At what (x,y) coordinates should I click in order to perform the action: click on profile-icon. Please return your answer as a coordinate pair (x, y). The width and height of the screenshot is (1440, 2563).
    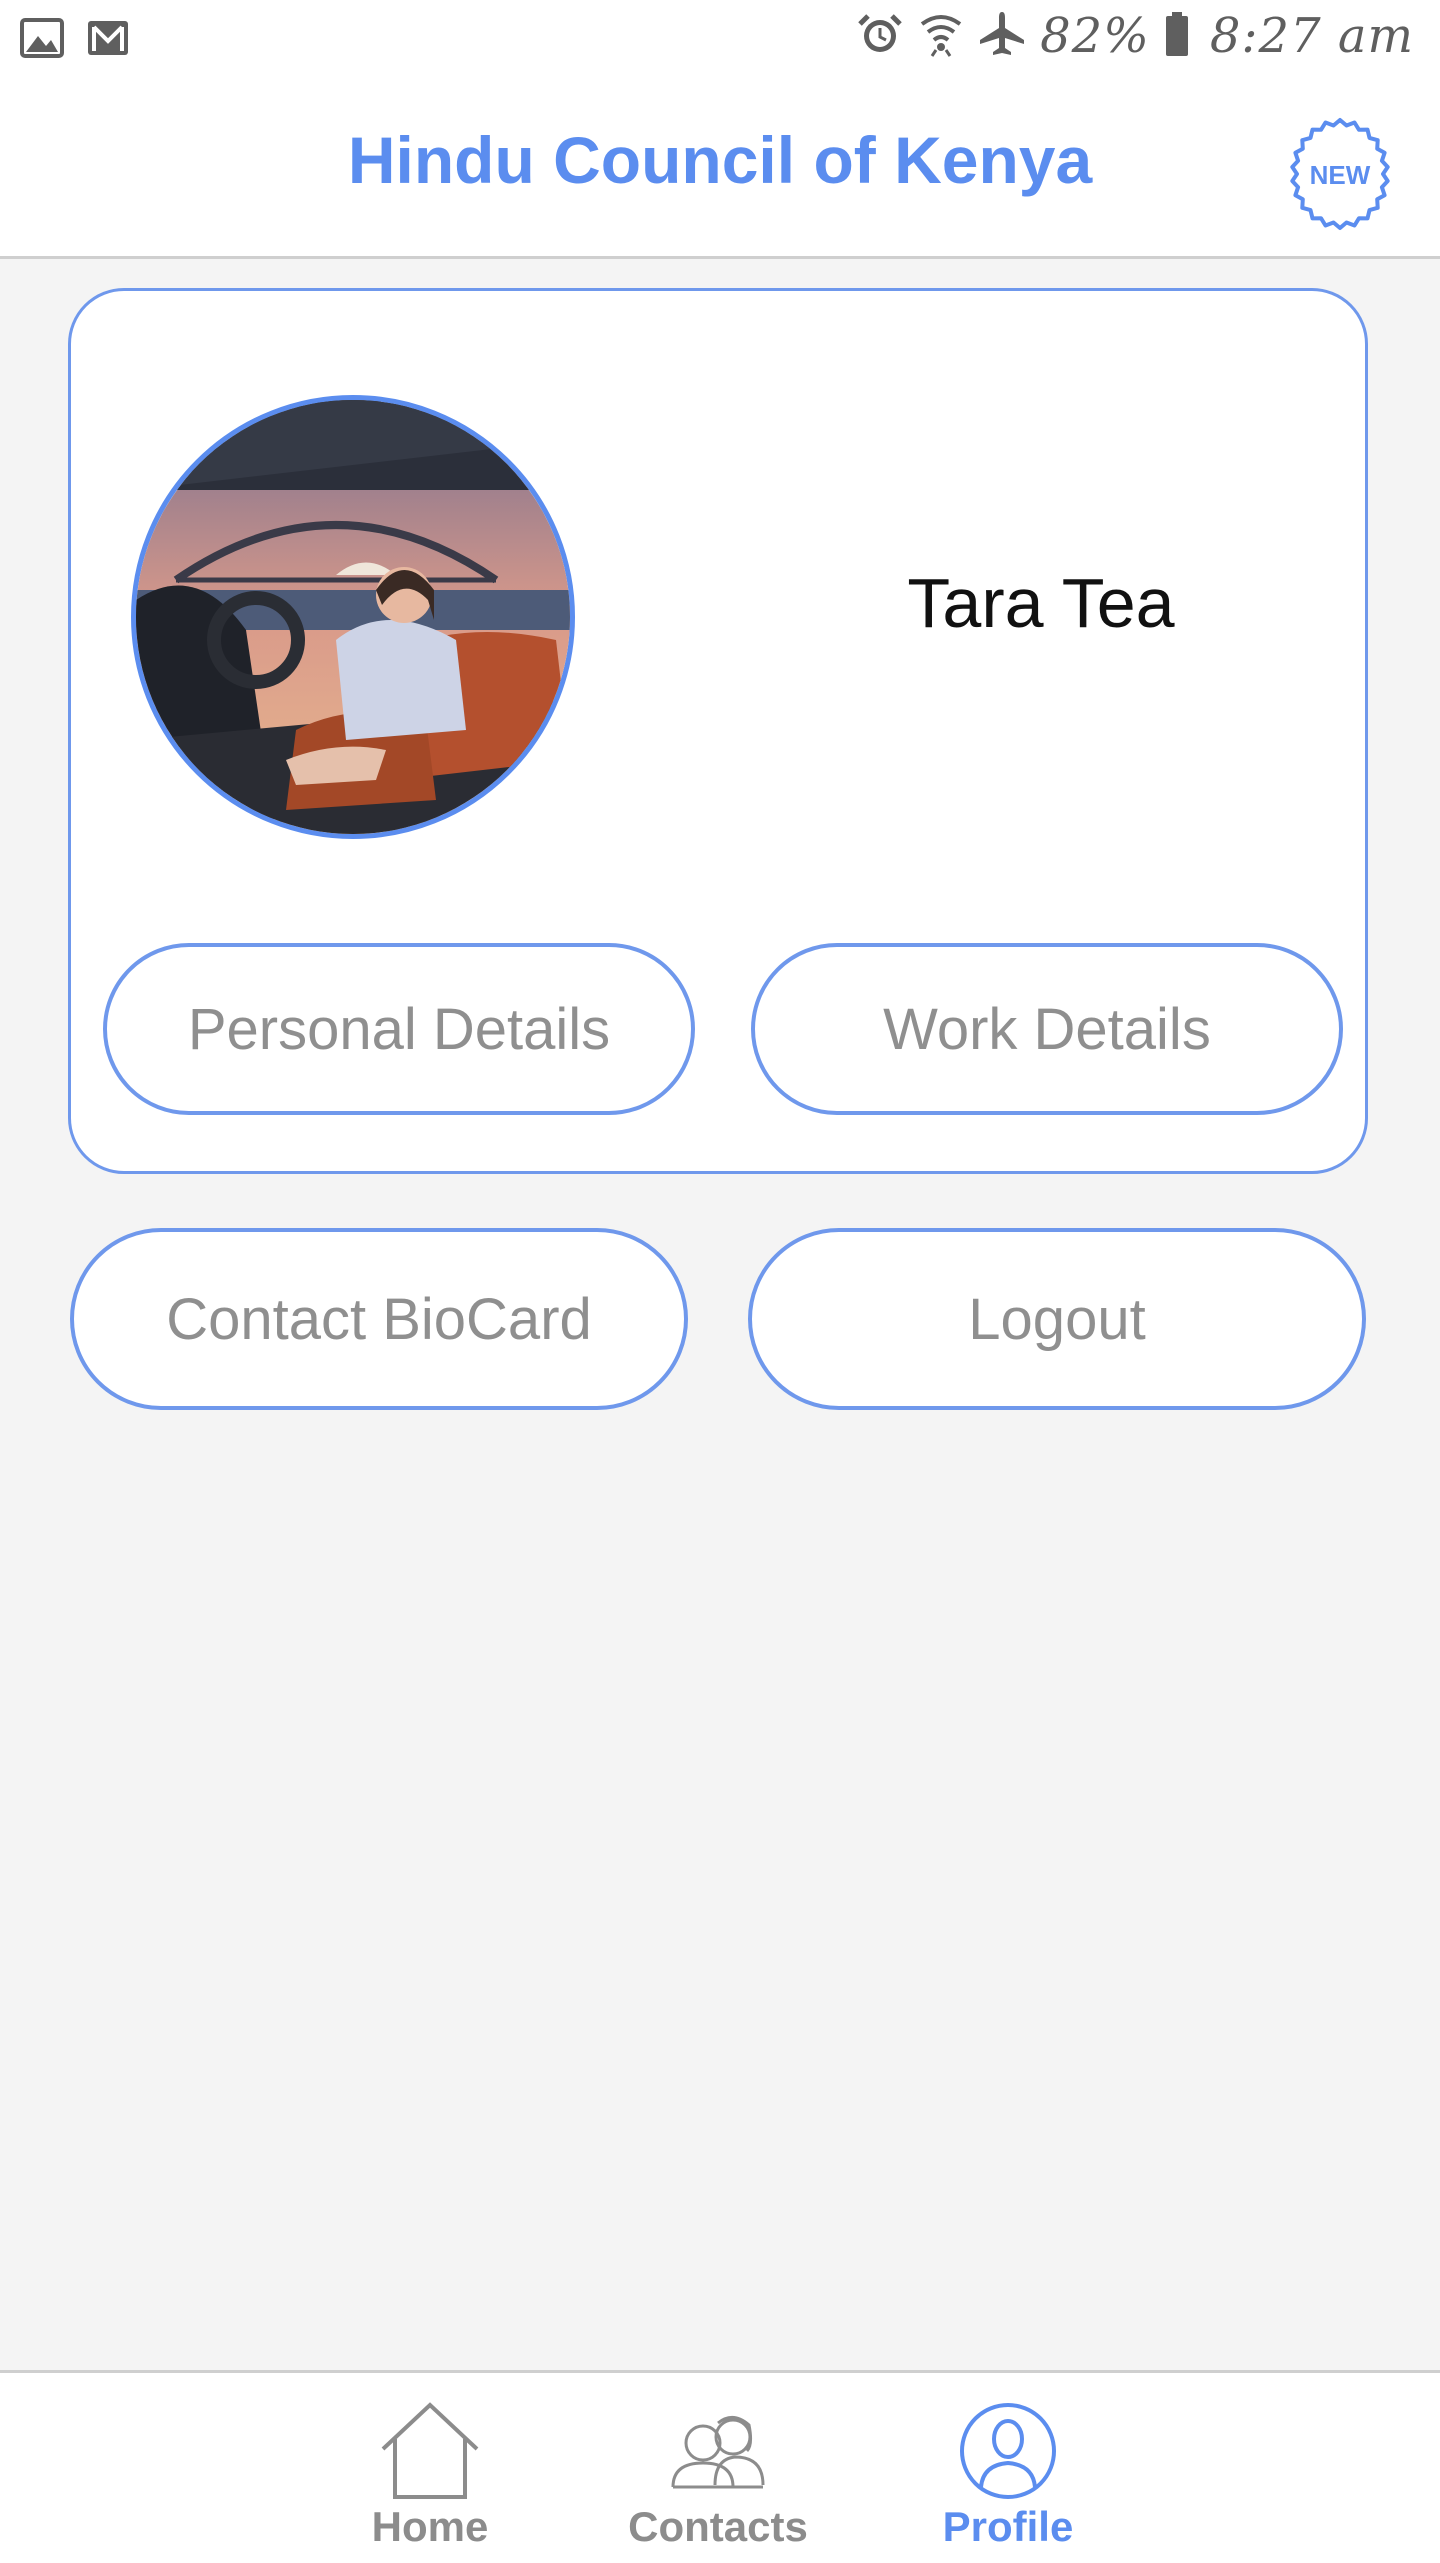
    Looking at the image, I should click on (1008, 2451).